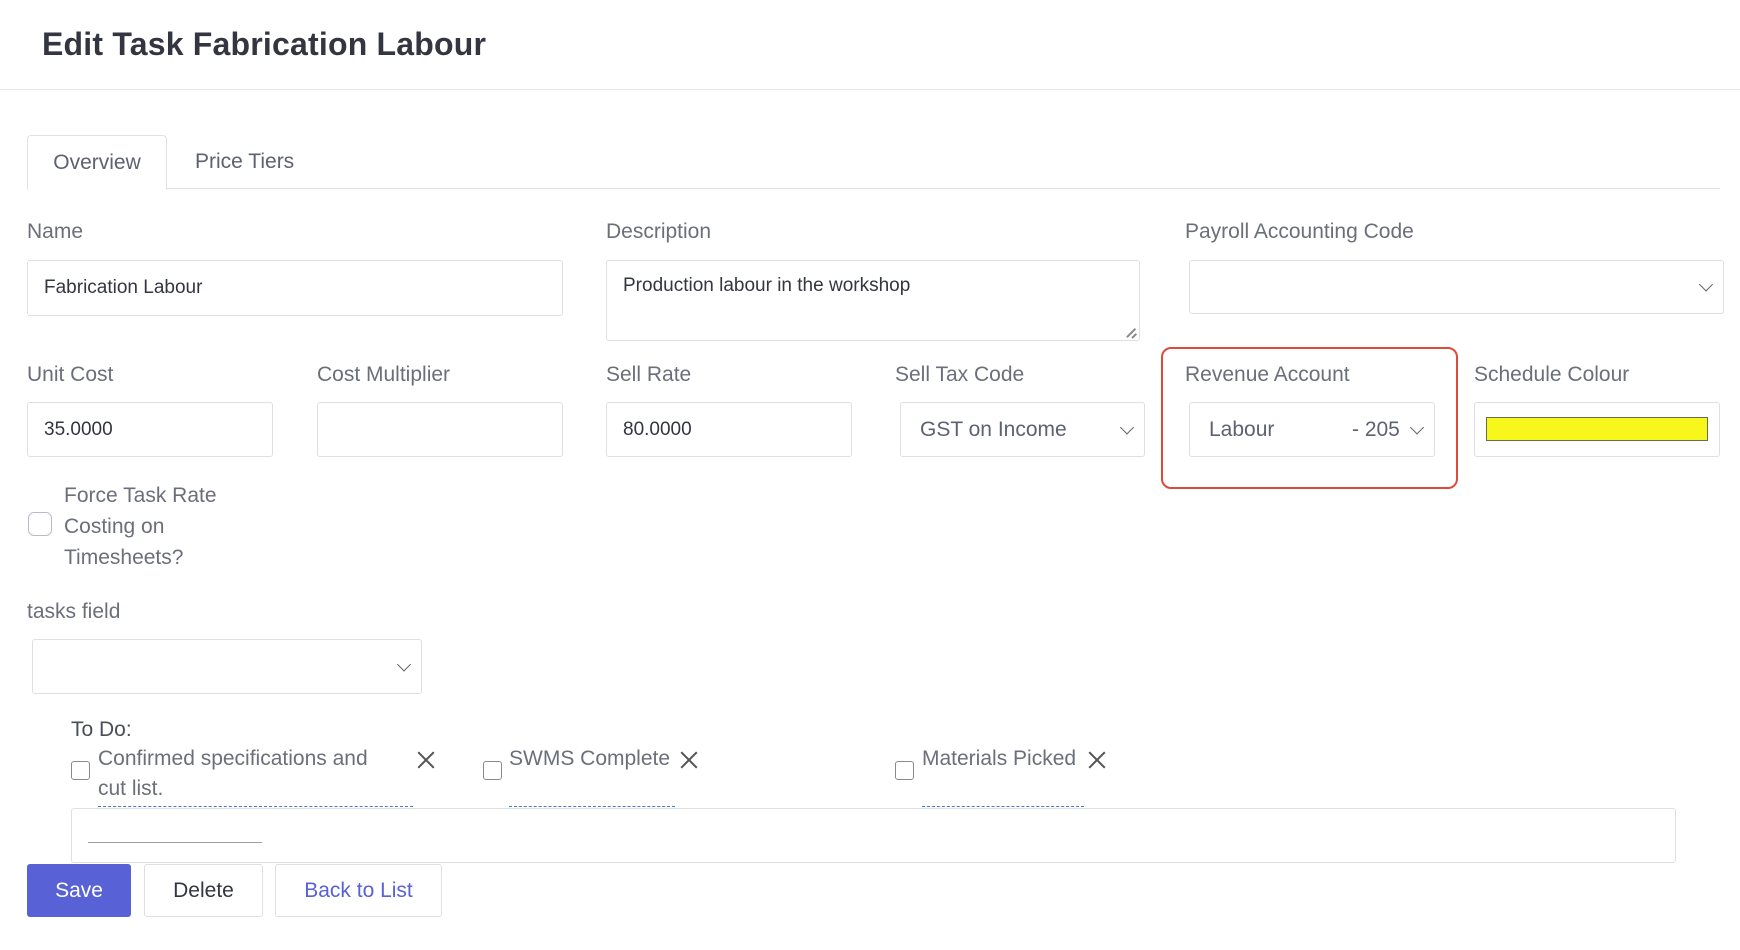 The height and width of the screenshot is (950, 1740). Describe the element at coordinates (203, 890) in the screenshot. I see `delete-button: Delete` at that location.